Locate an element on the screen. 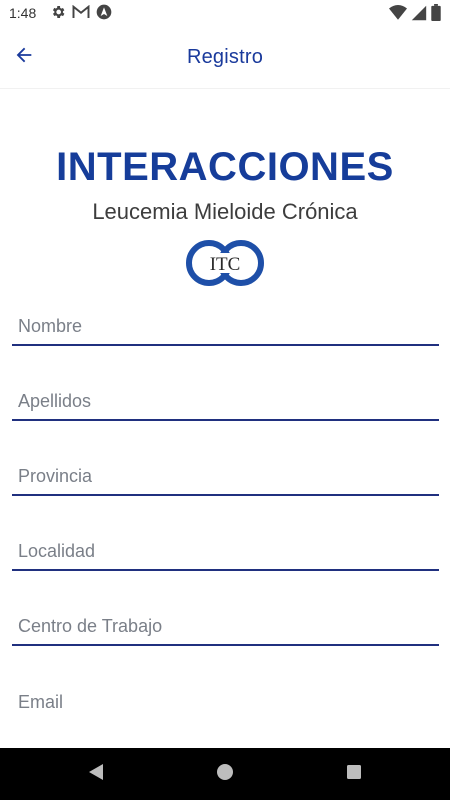  nombre-input is located at coordinates (225, 323).